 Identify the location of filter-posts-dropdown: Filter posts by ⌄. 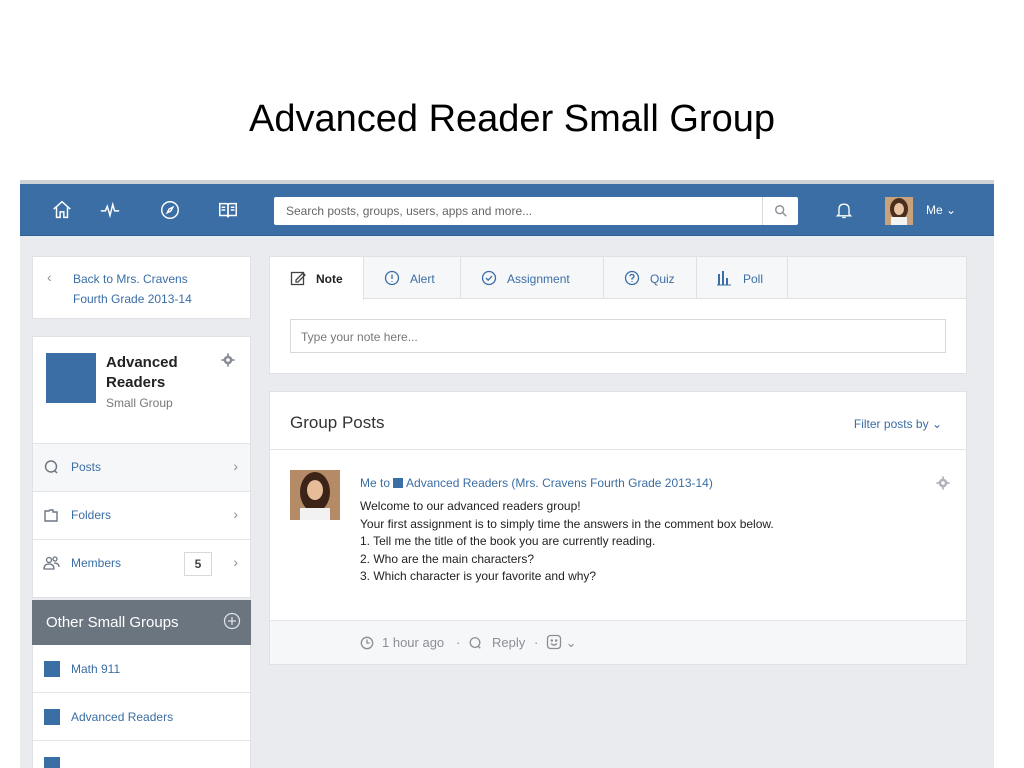
(898, 424).